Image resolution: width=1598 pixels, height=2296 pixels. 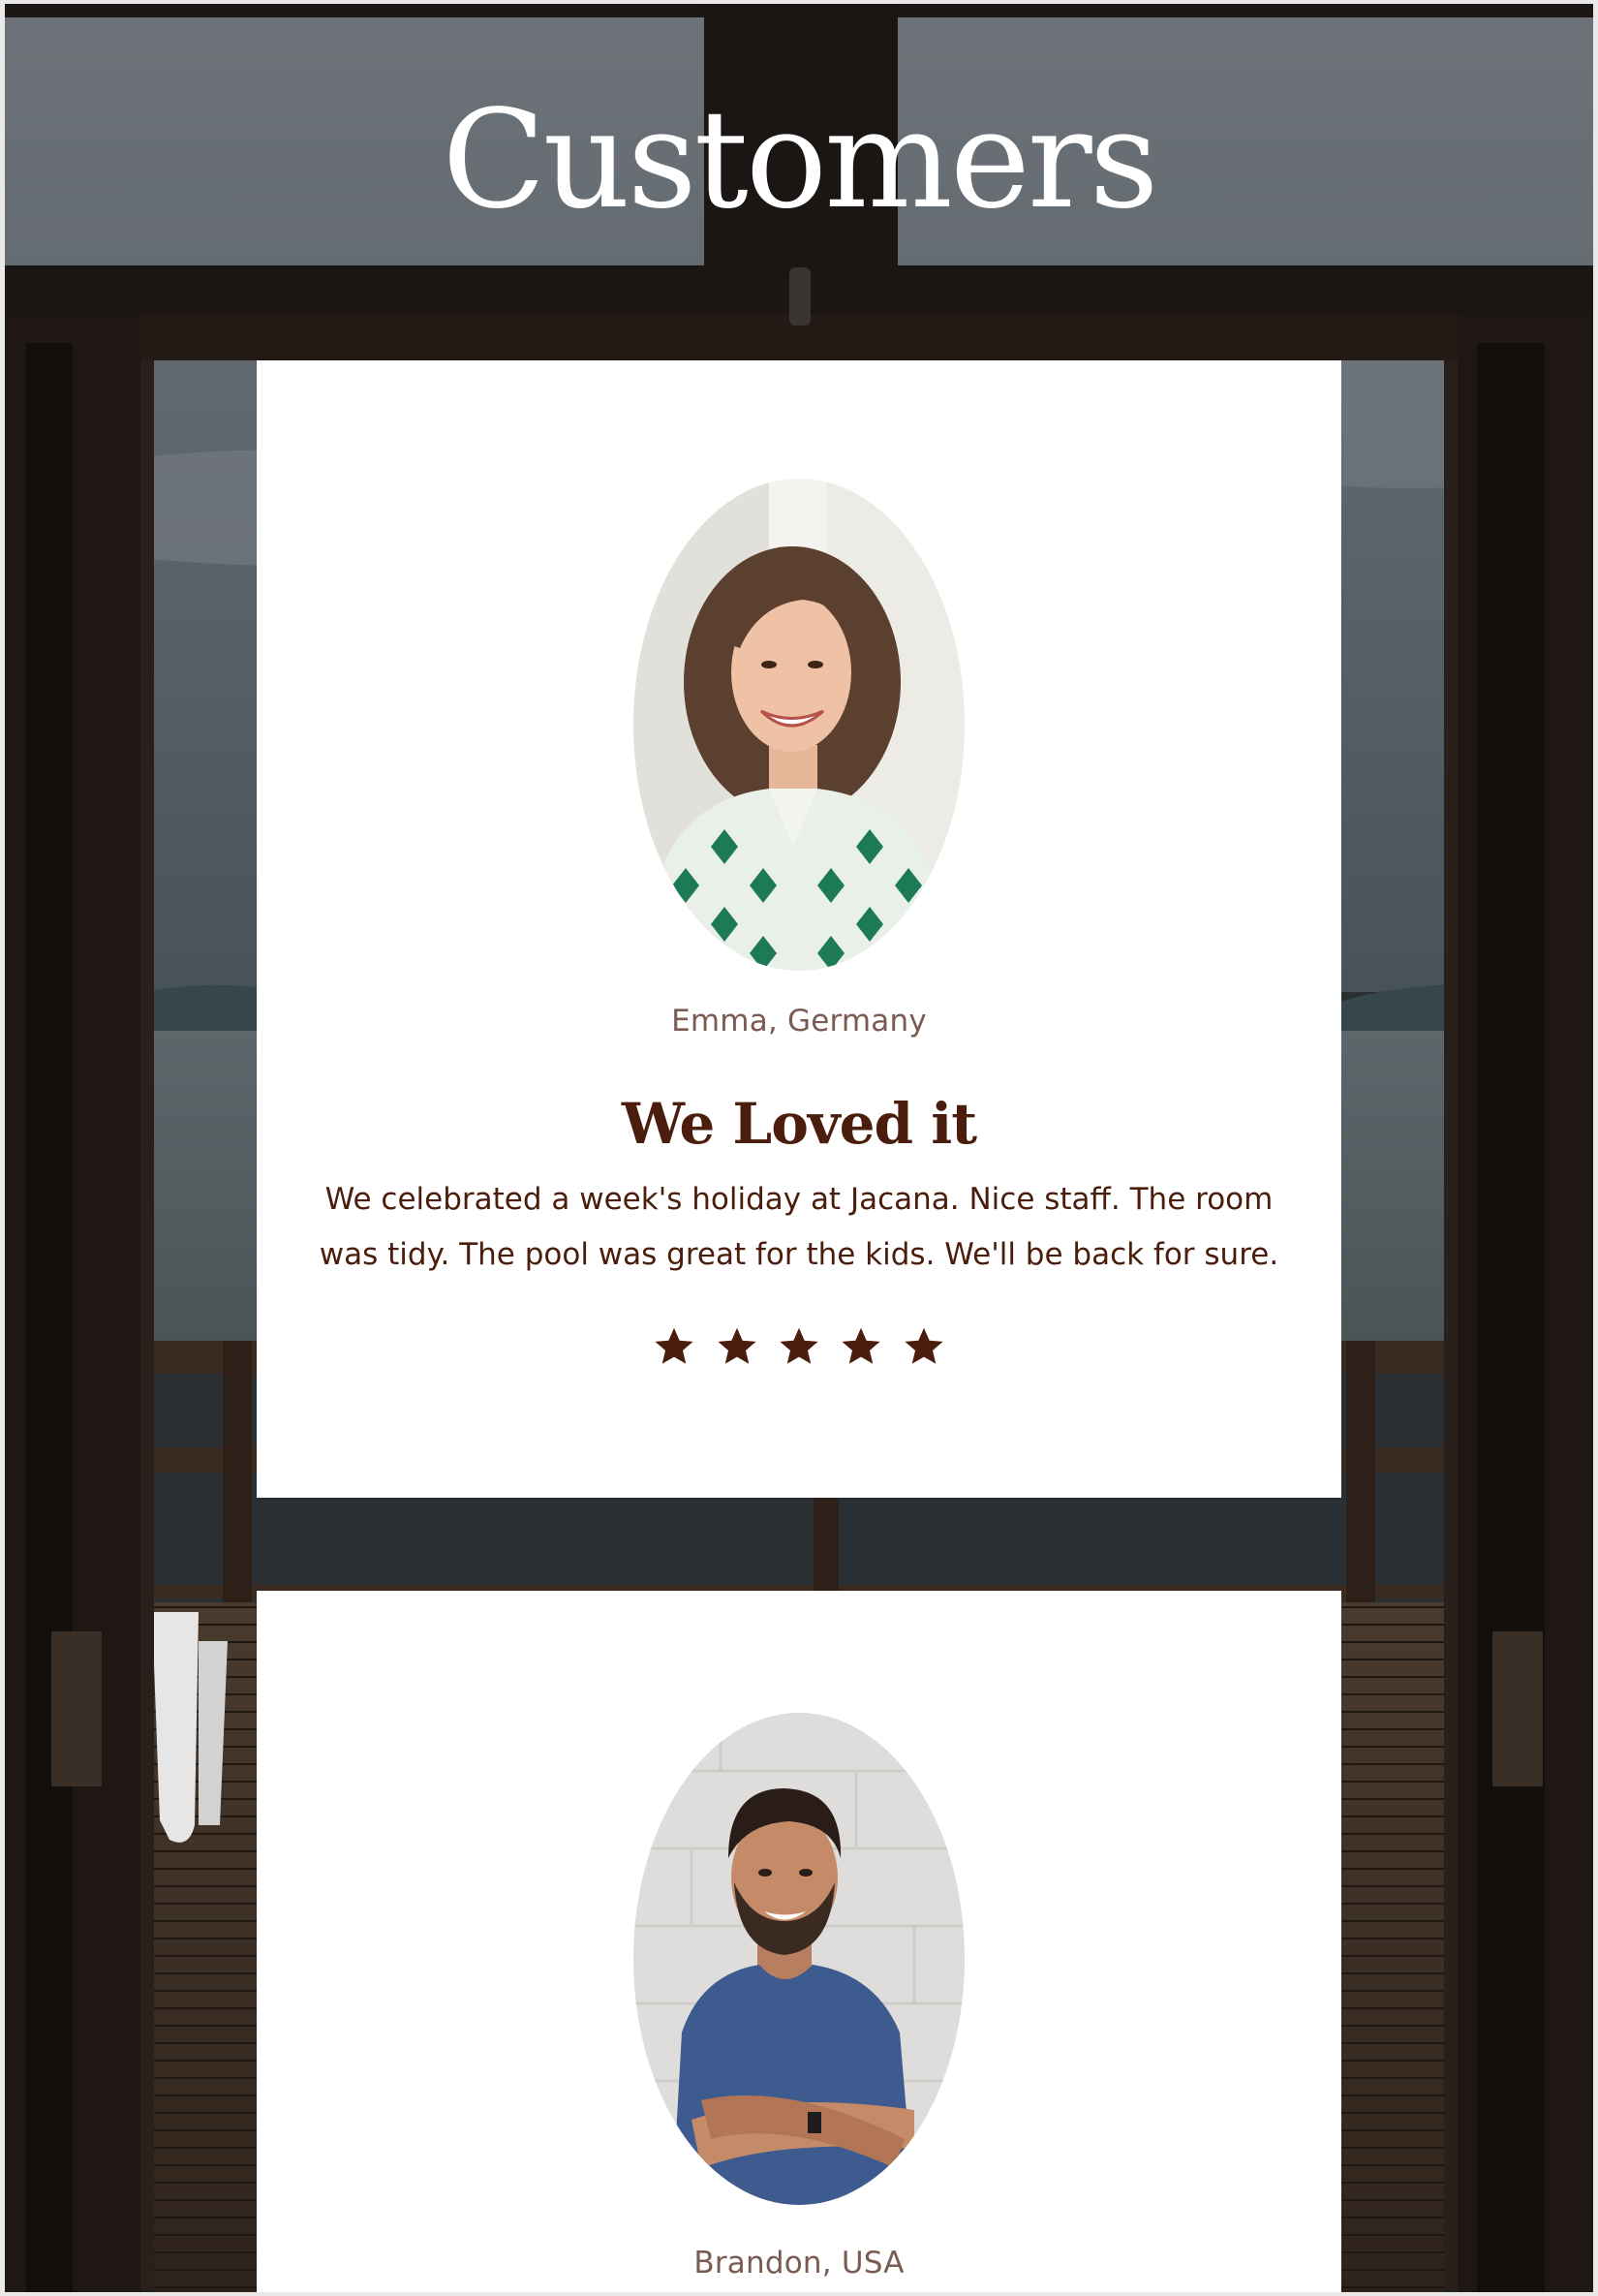 I want to click on customer-name: Brandon, USA, so click(x=799, y=2263).